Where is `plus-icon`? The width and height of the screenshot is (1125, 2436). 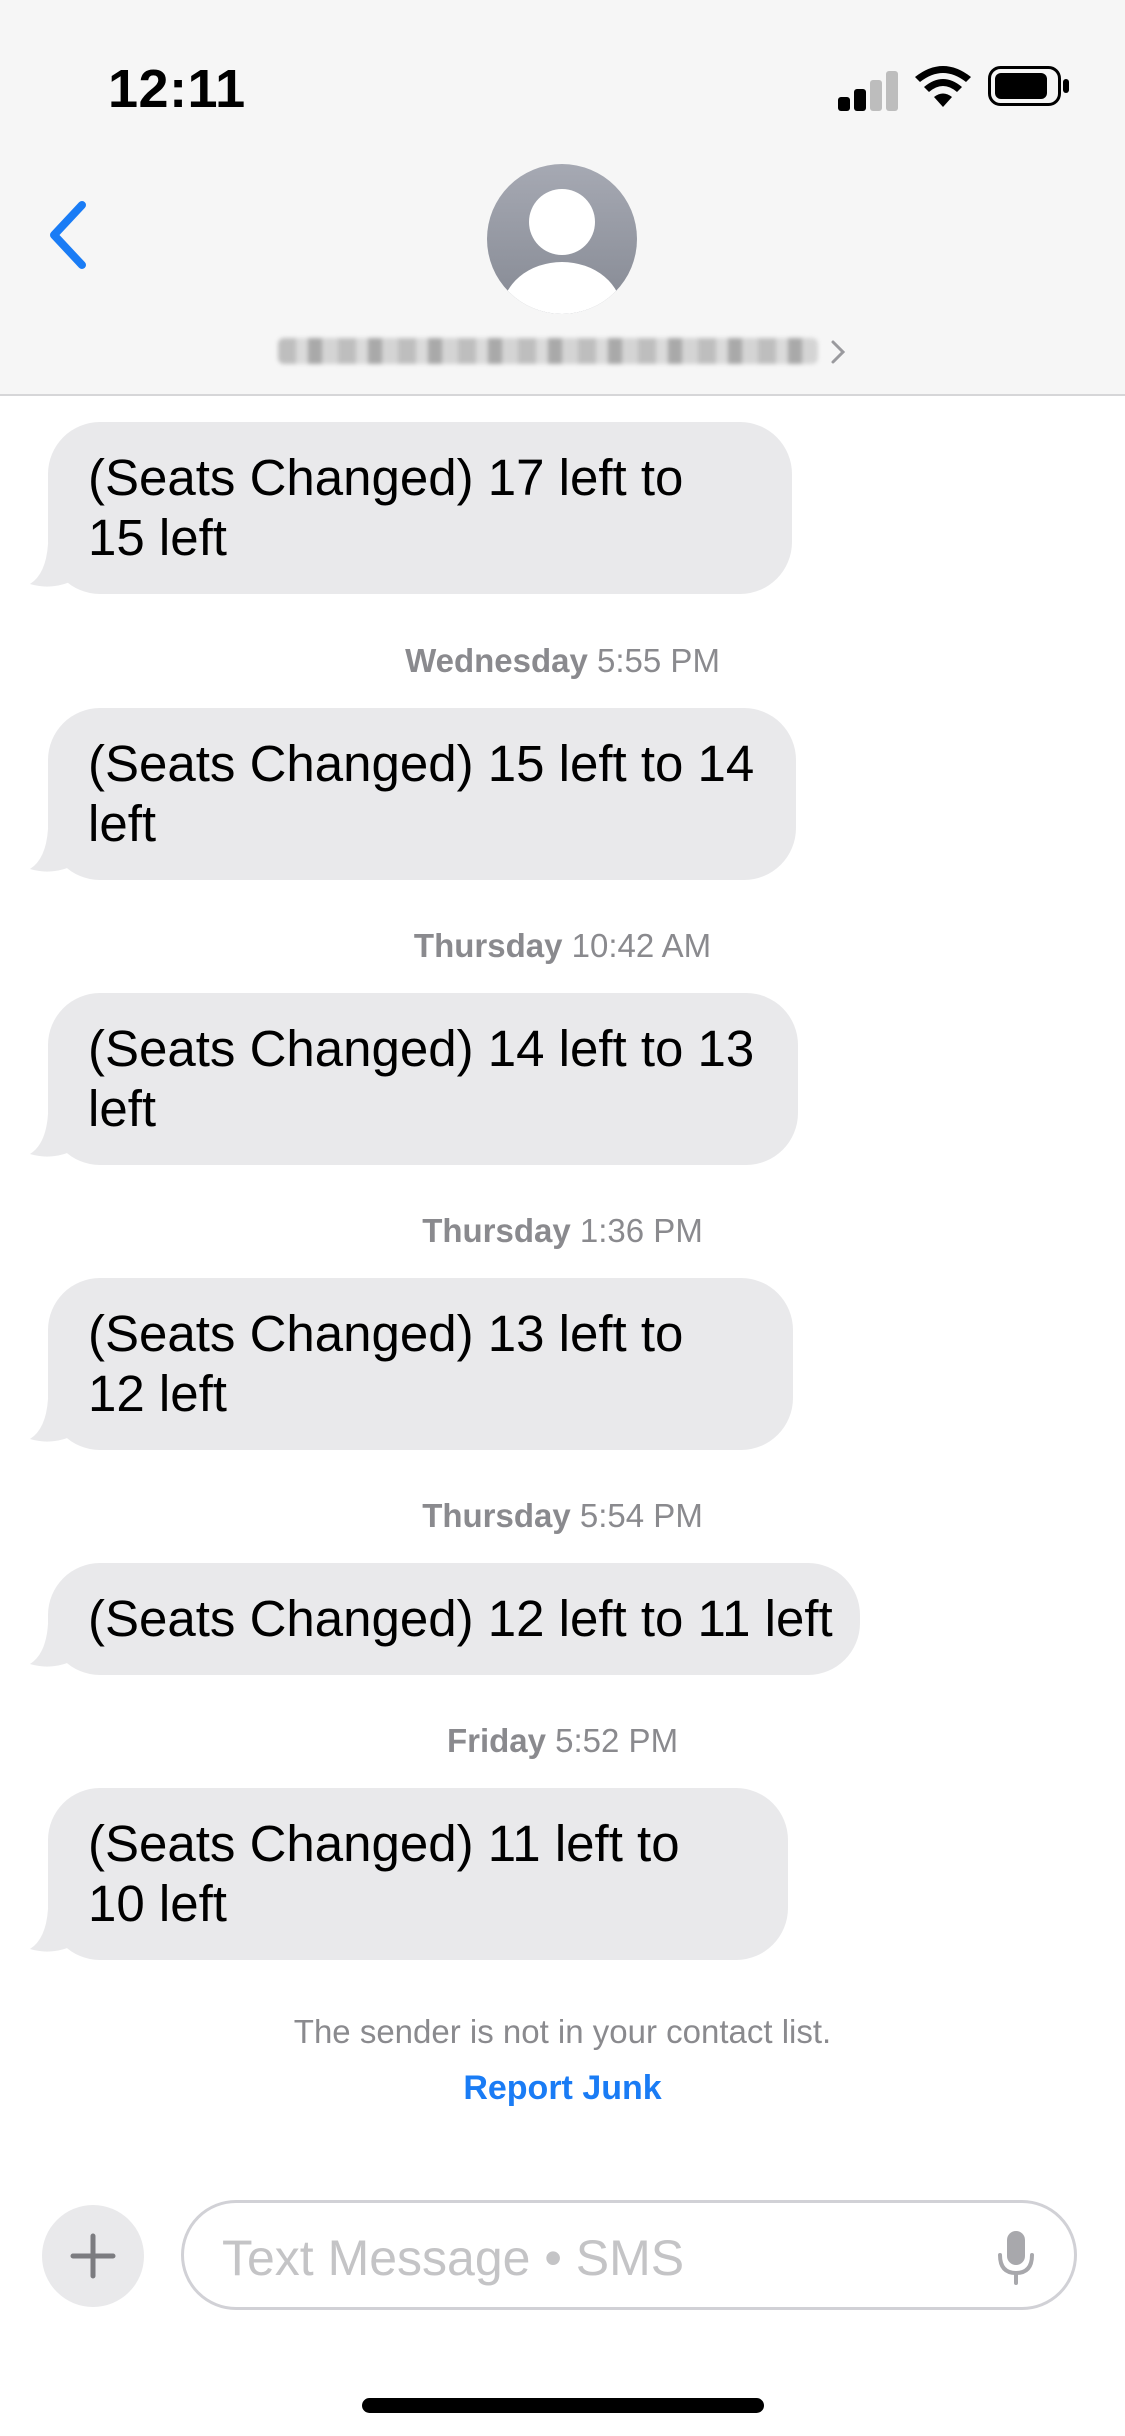 plus-icon is located at coordinates (93, 2256).